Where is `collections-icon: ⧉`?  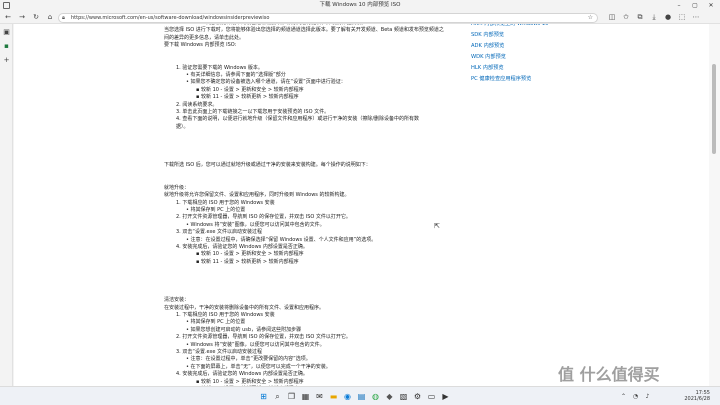 collections-icon: ⧉ is located at coordinates (640, 17).